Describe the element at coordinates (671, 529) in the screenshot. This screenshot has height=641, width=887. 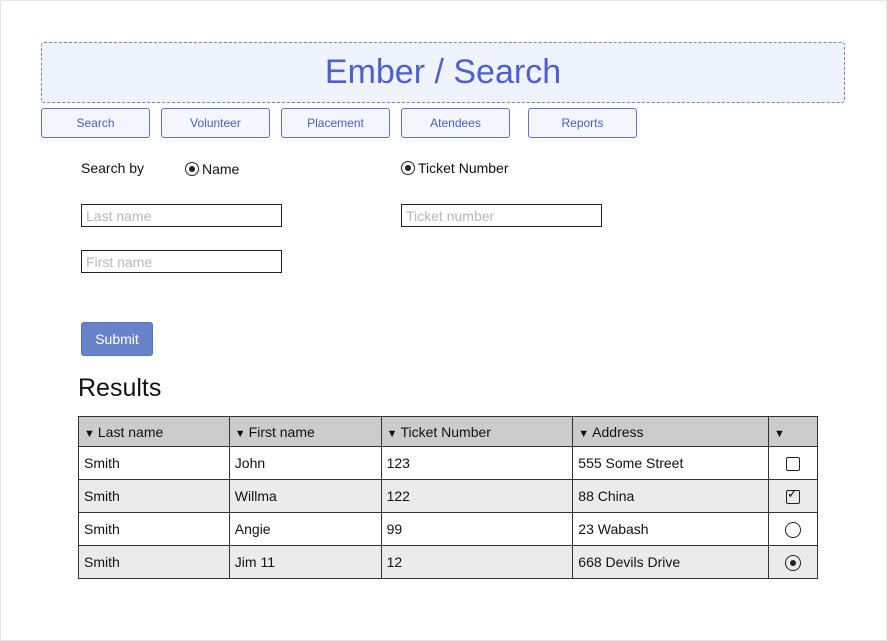
I see `cell-address: 23 Wabash` at that location.